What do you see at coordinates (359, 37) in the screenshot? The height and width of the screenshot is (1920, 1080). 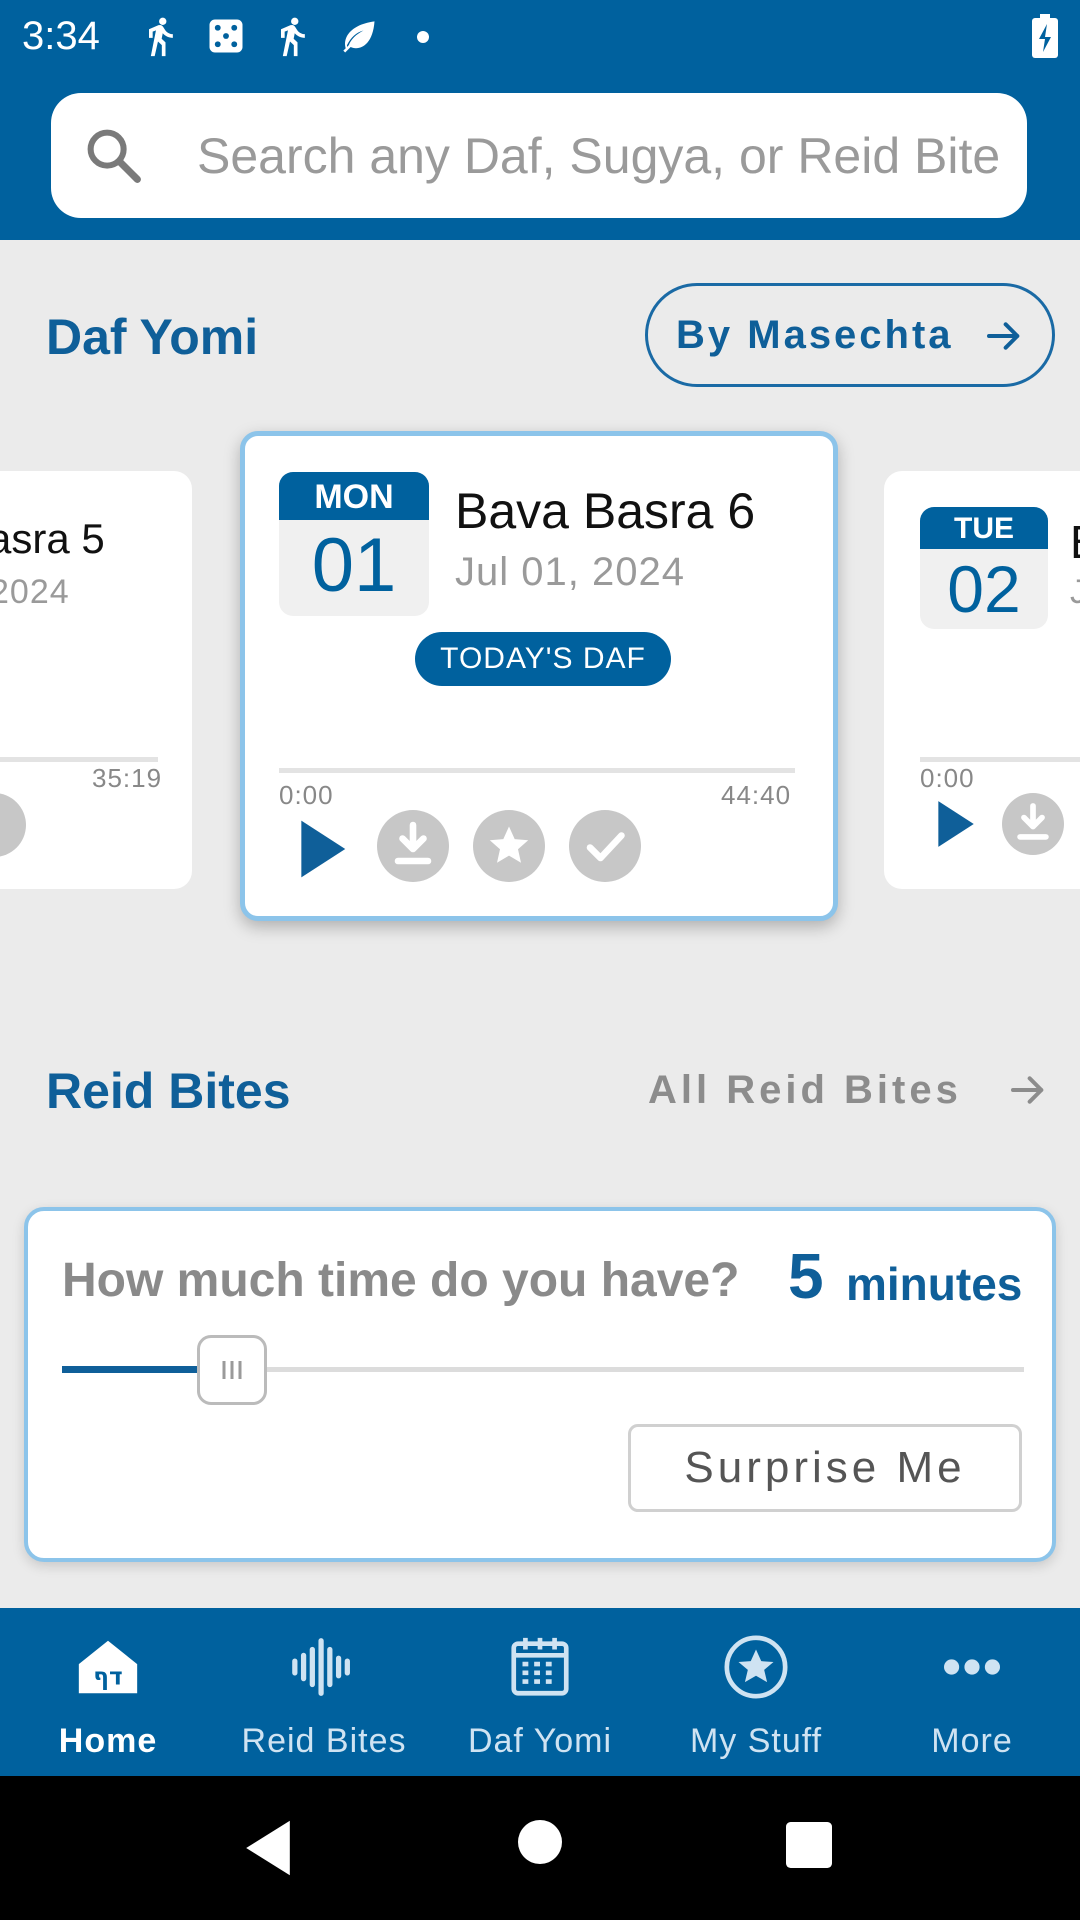 I see `leaf-icon` at bounding box center [359, 37].